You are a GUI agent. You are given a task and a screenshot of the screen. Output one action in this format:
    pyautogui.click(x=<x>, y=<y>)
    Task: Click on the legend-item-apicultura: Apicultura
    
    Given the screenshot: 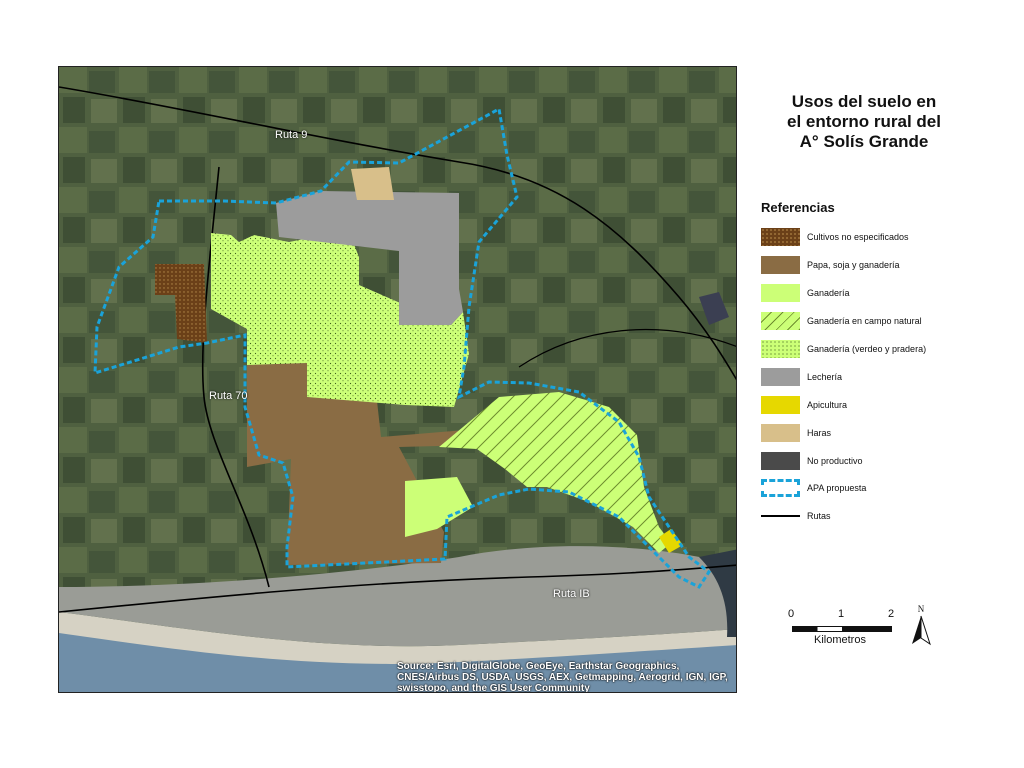 What is the action you would take?
    pyautogui.click(x=804, y=405)
    